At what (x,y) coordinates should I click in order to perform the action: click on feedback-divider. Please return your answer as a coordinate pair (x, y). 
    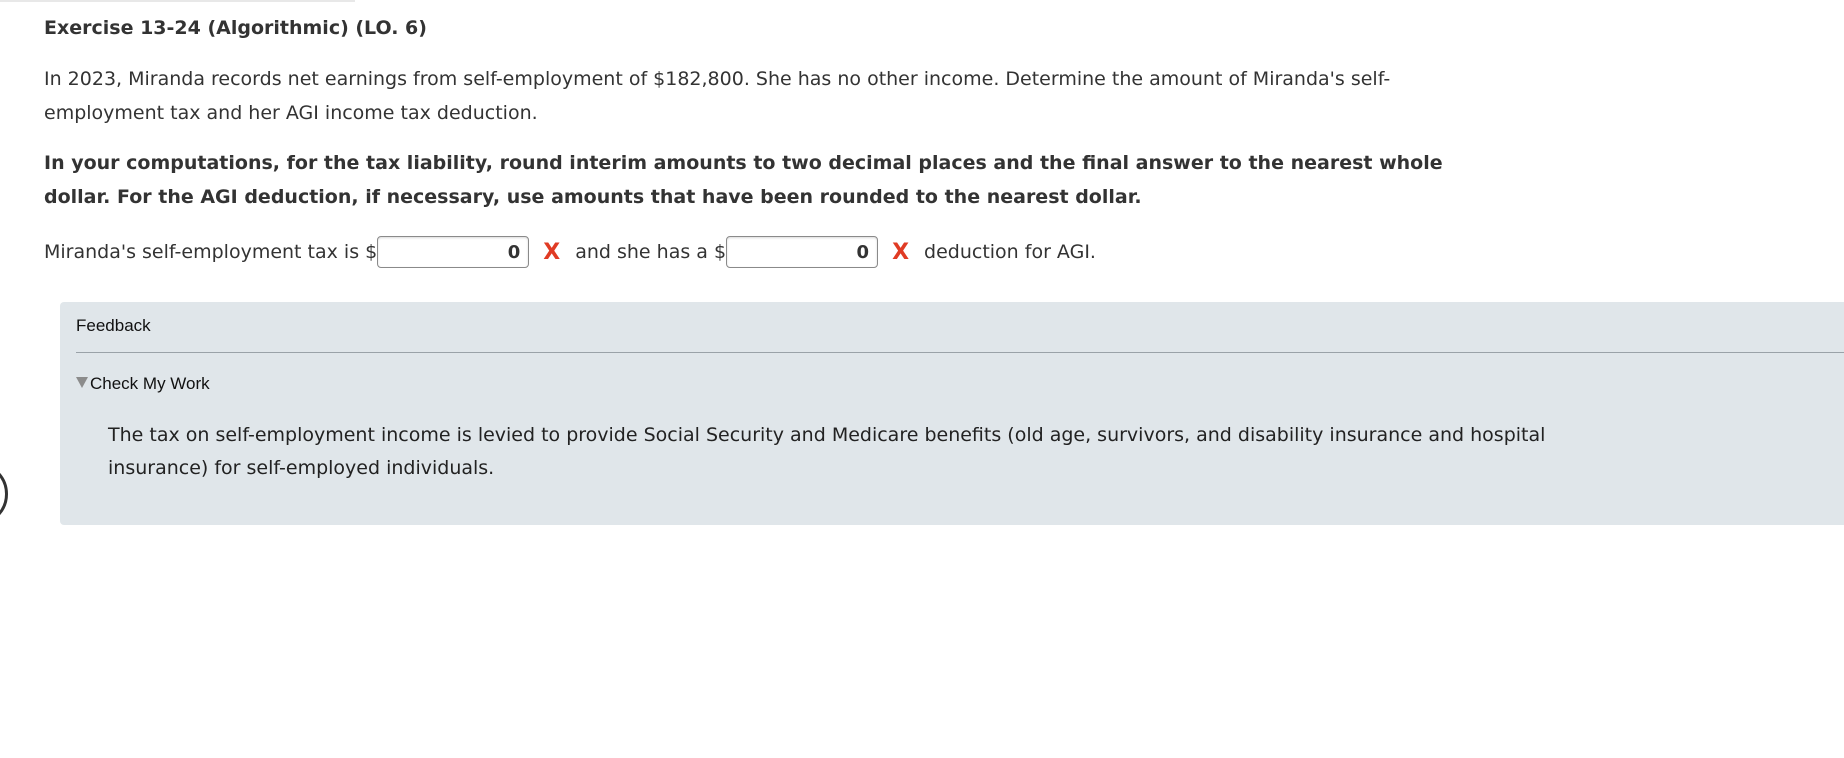
    Looking at the image, I should click on (960, 352).